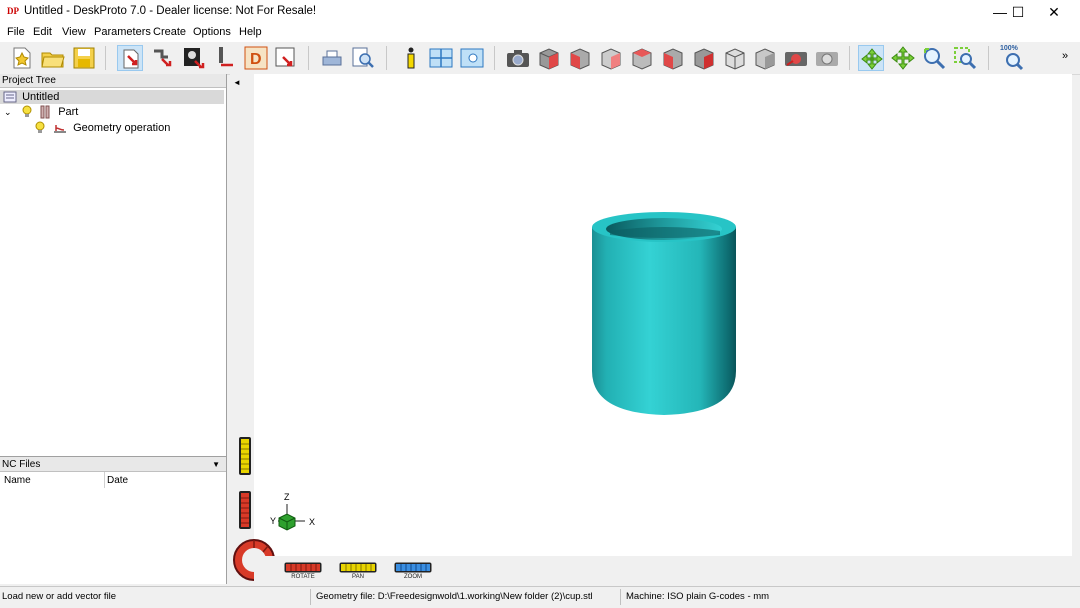  What do you see at coordinates (611, 58) in the screenshot?
I see `view-back-icon` at bounding box center [611, 58].